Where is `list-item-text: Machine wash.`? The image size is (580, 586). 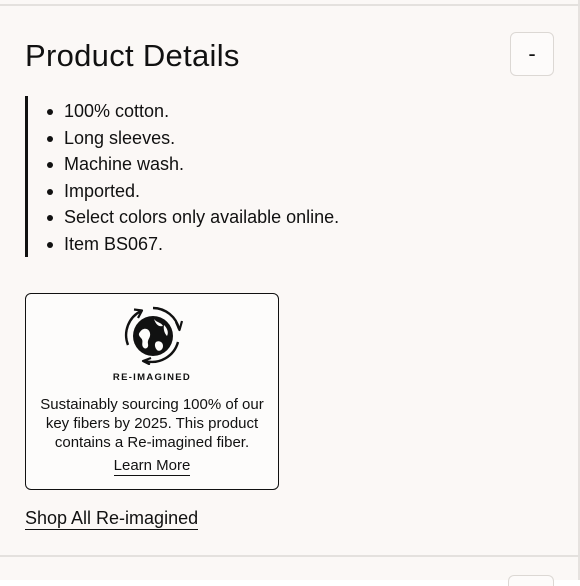
list-item-text: Machine wash. is located at coordinates (124, 164).